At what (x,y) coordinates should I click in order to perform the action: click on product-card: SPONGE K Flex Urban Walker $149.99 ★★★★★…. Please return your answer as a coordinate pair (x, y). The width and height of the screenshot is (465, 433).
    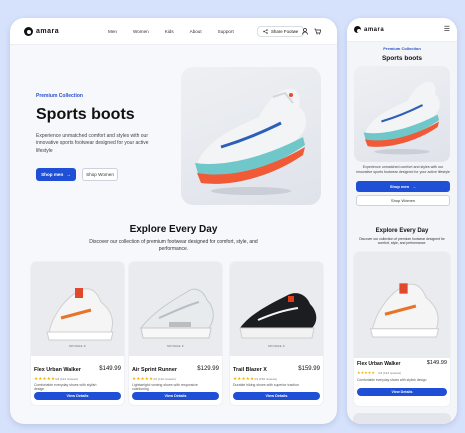
    Looking at the image, I should click on (77, 333).